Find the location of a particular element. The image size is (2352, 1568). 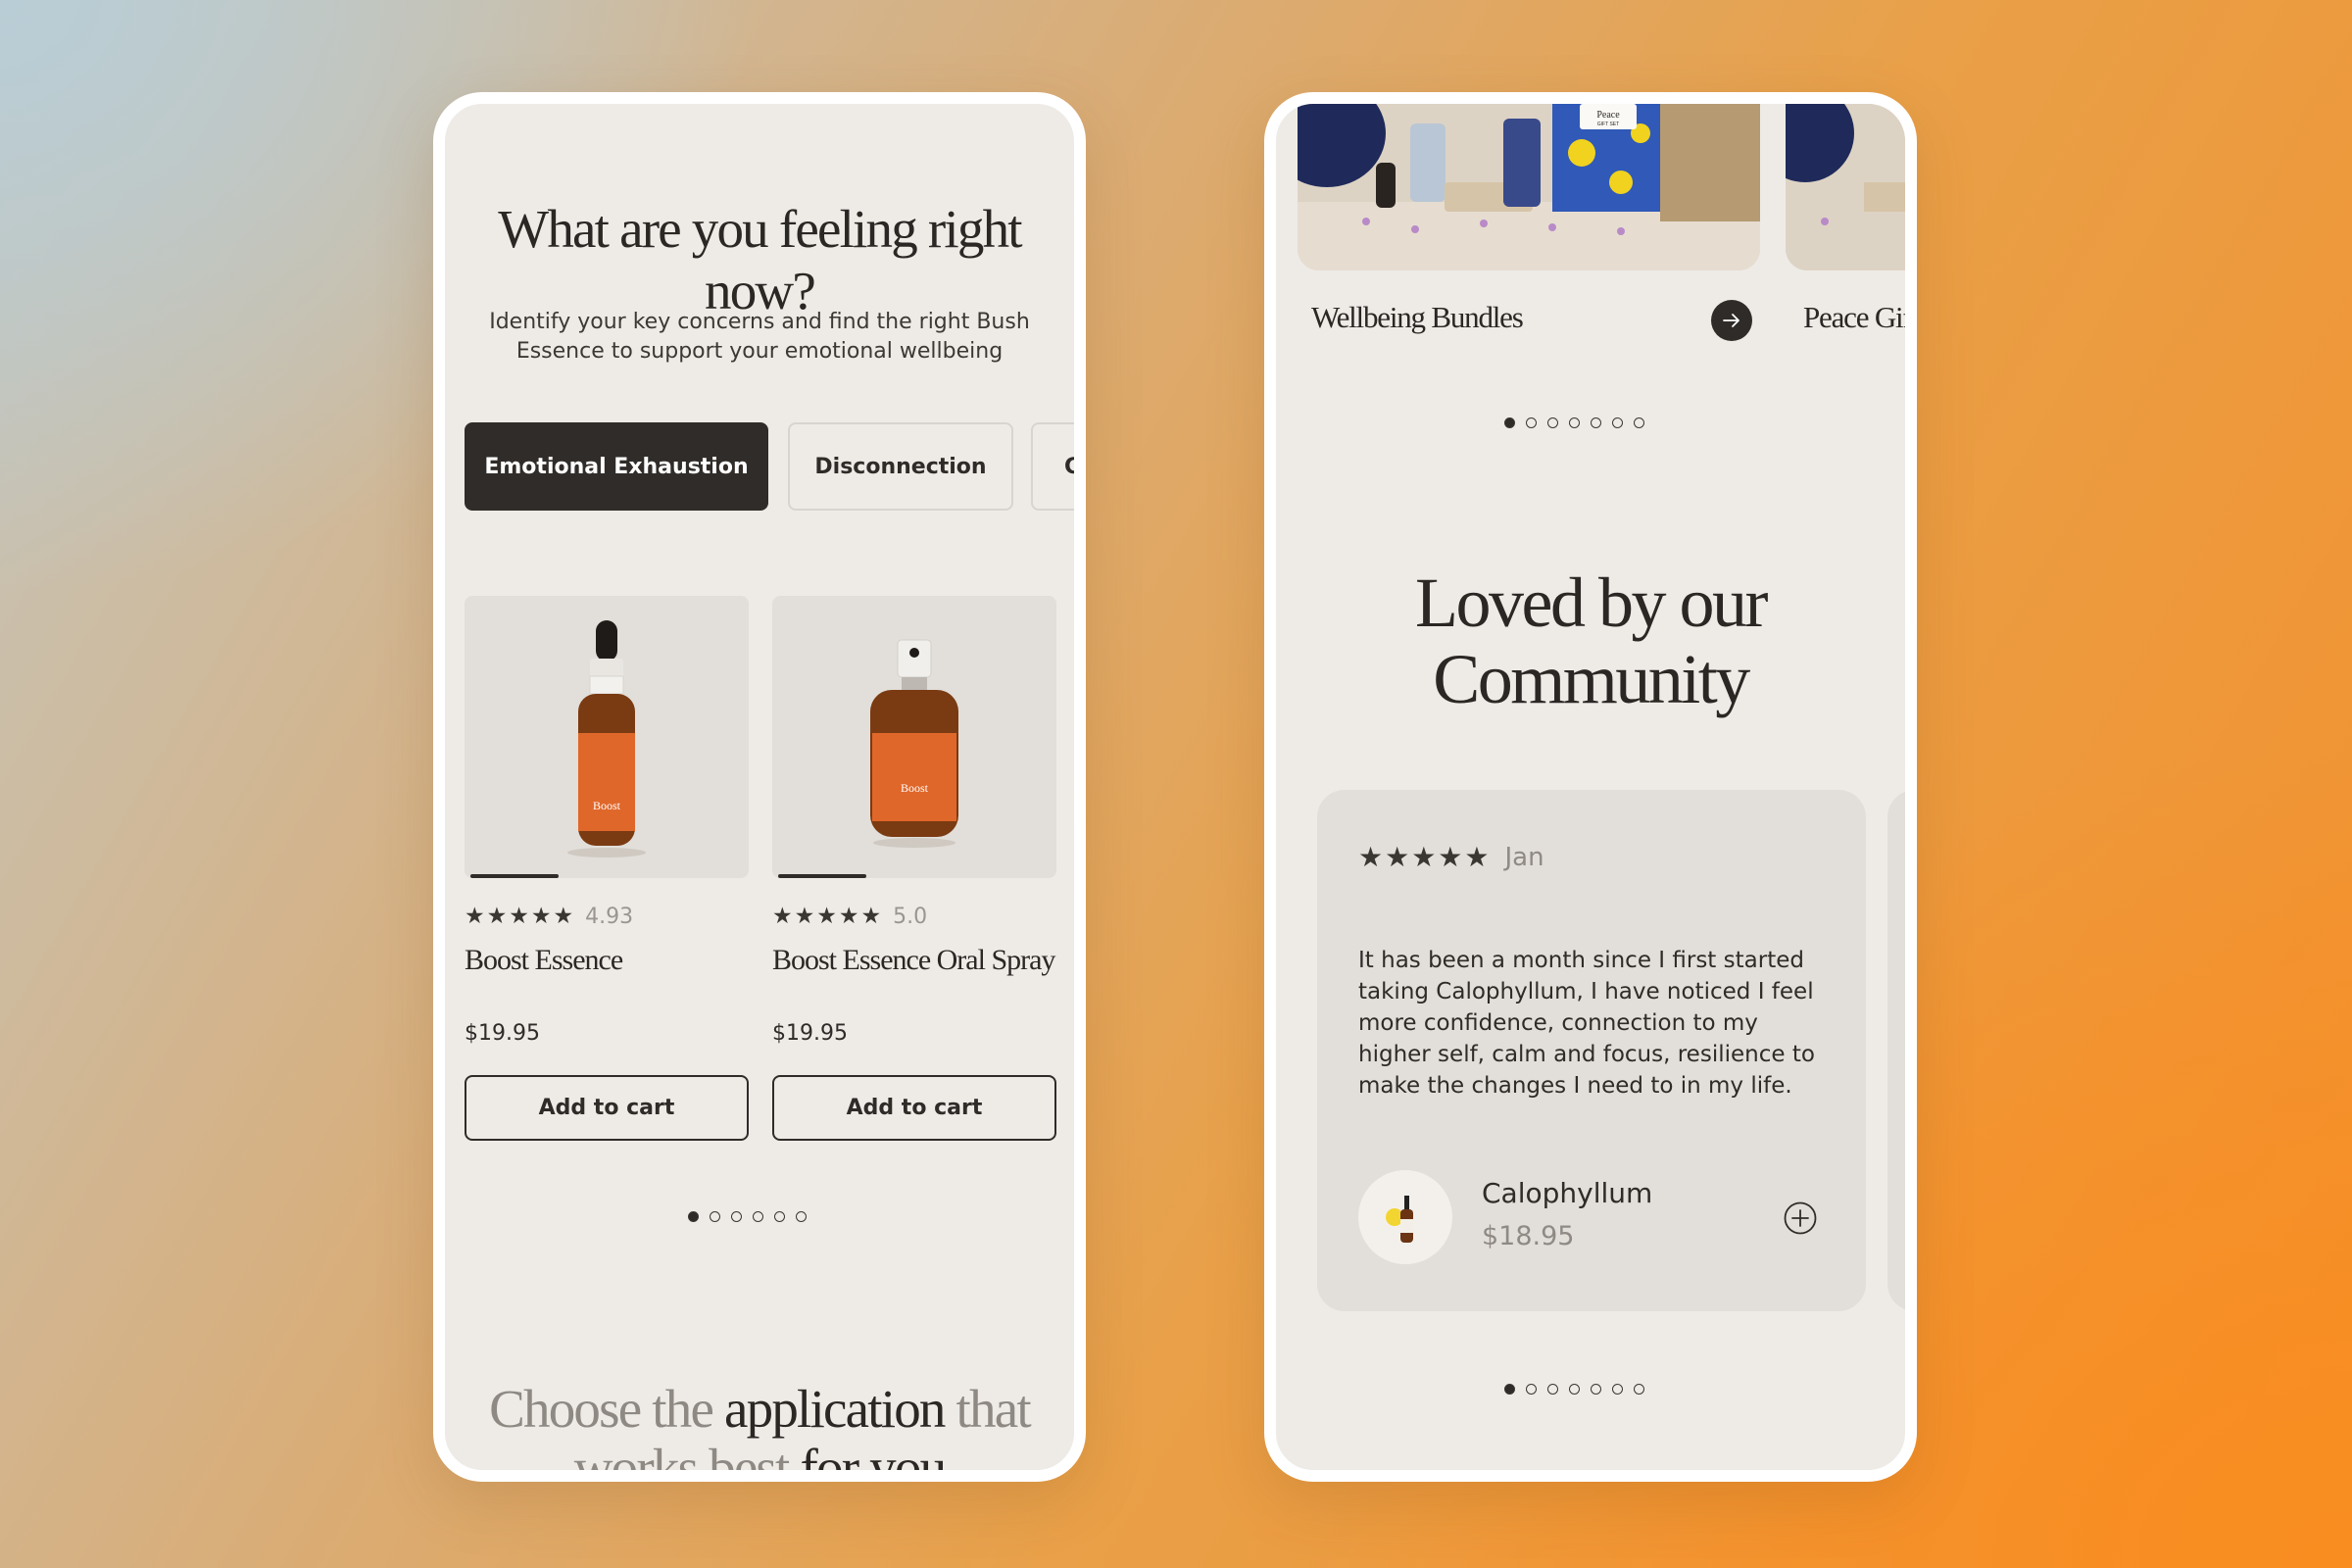

next-review-card is located at coordinates (1896, 1050).